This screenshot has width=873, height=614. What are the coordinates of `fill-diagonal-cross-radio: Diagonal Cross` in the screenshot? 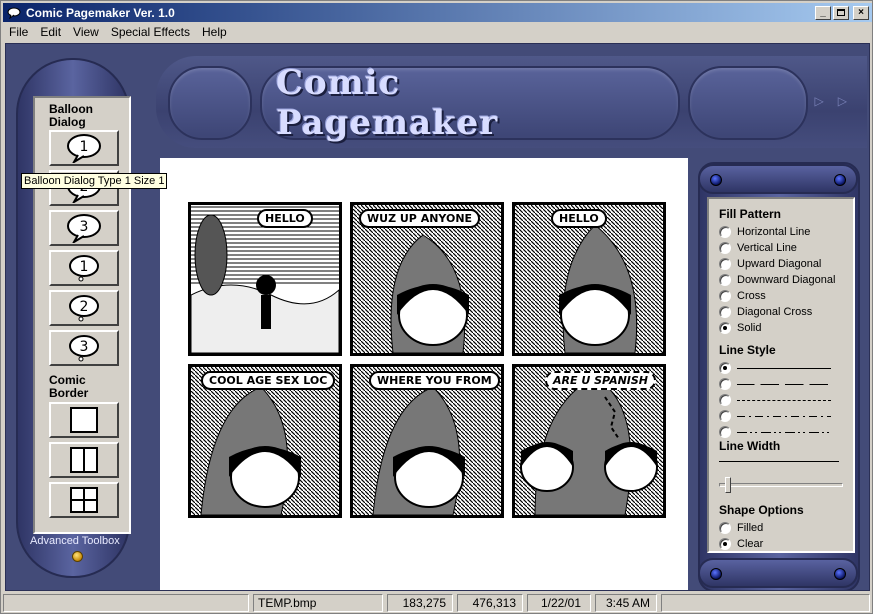 It's located at (765, 312).